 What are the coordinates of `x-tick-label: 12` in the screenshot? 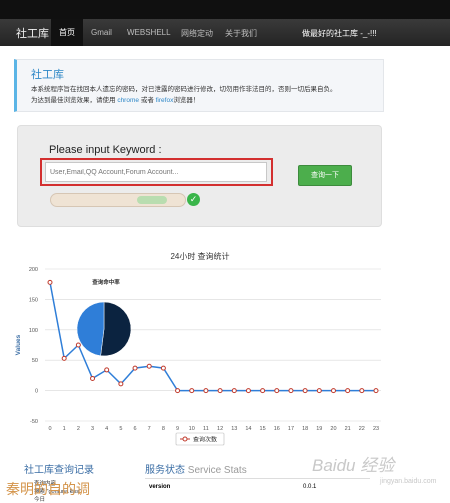 It's located at (220, 429).